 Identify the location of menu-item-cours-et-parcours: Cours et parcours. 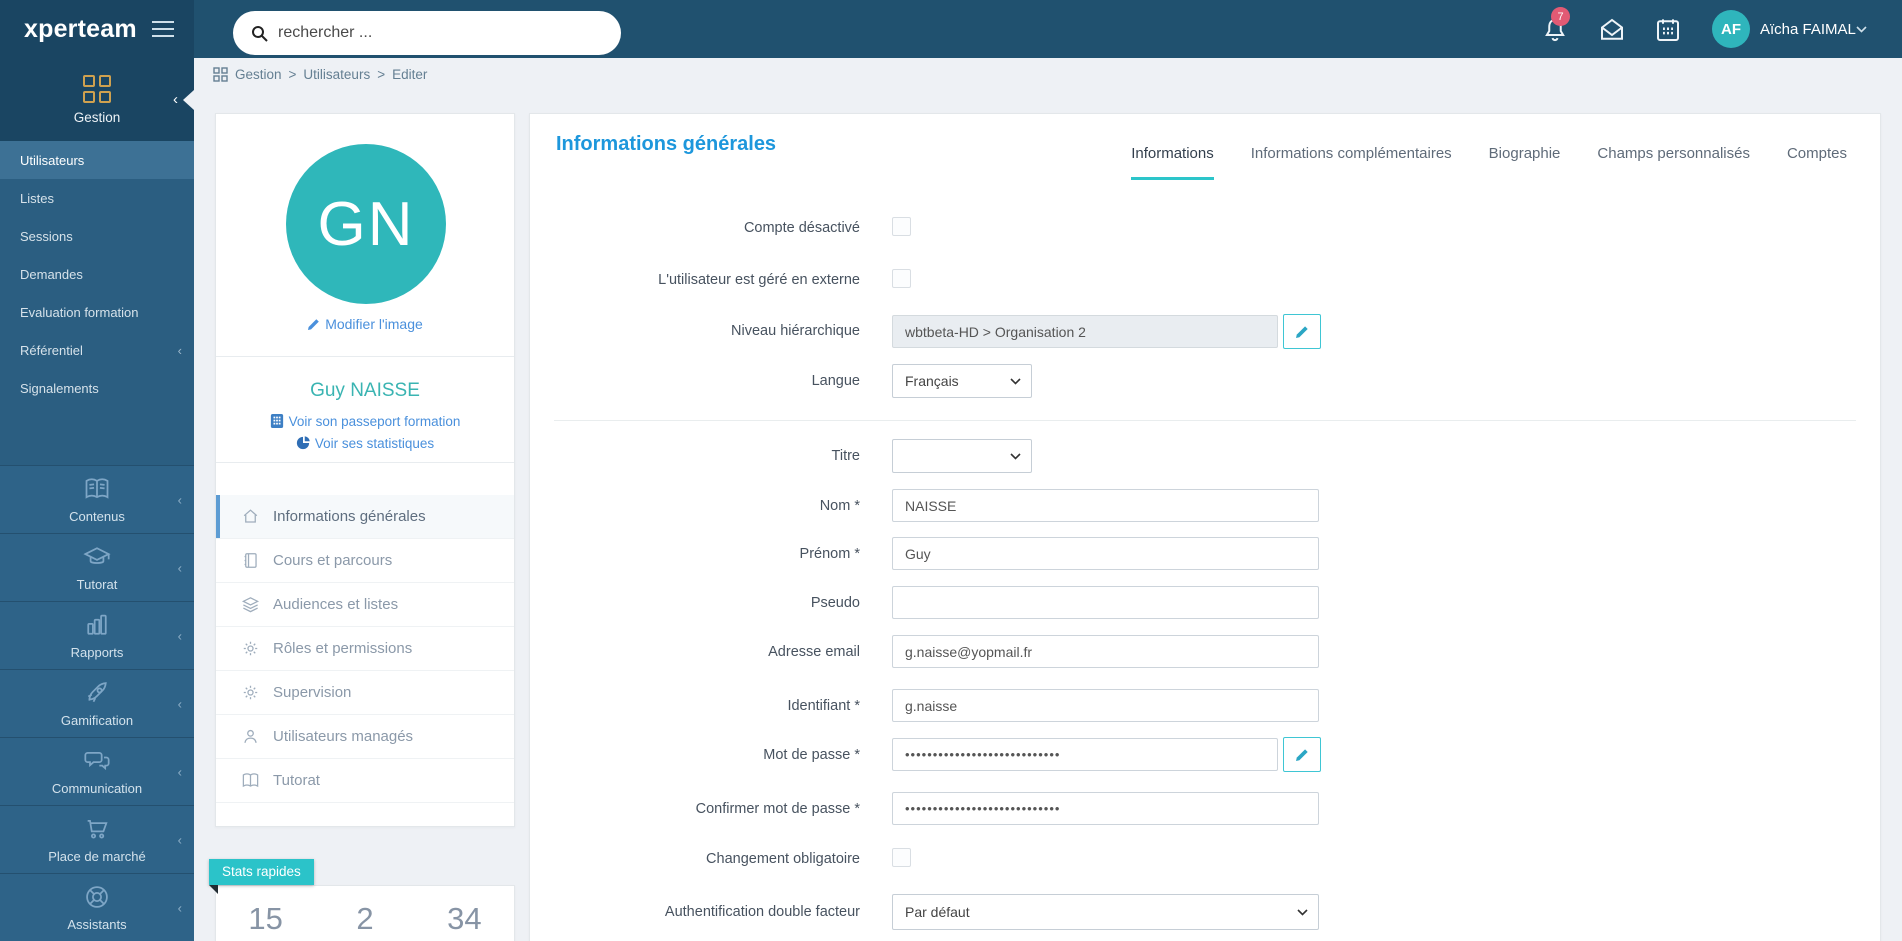
(365, 561).